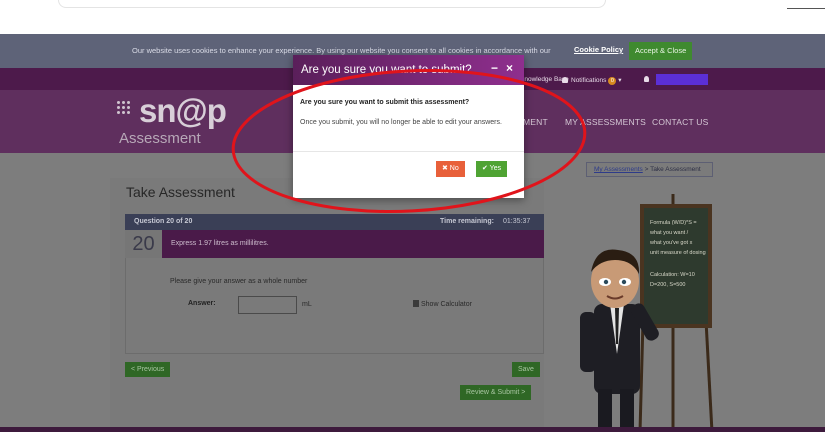 The height and width of the screenshot is (432, 825). Describe the element at coordinates (267, 305) in the screenshot. I see `answer-input` at that location.